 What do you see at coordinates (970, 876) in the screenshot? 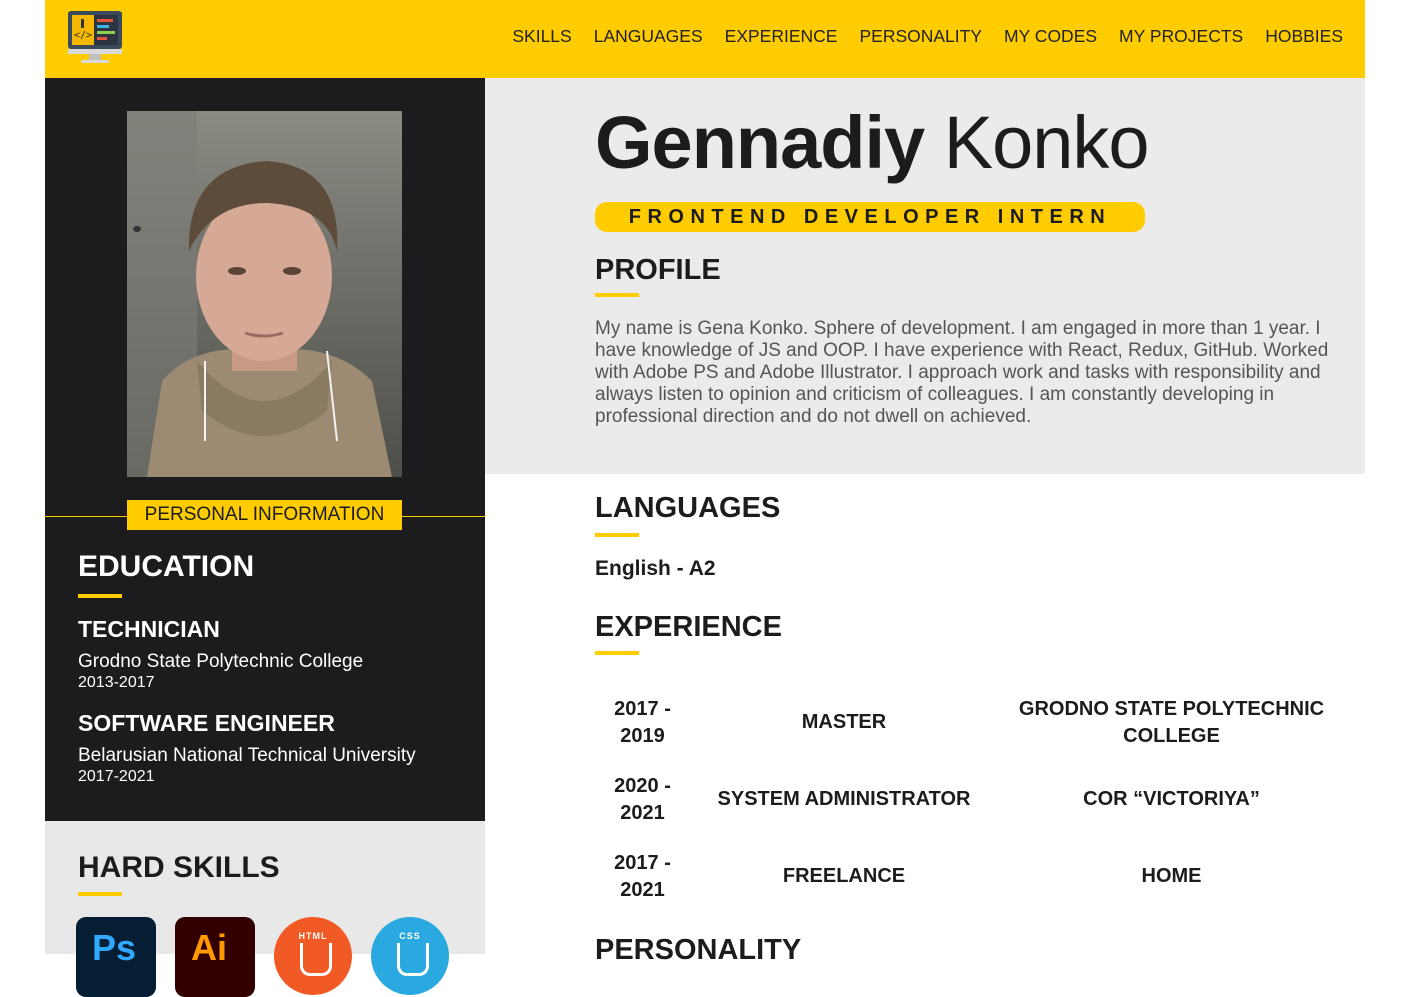
I see `experience-row: 2017 - 2021 FREELANCE HOME` at bounding box center [970, 876].